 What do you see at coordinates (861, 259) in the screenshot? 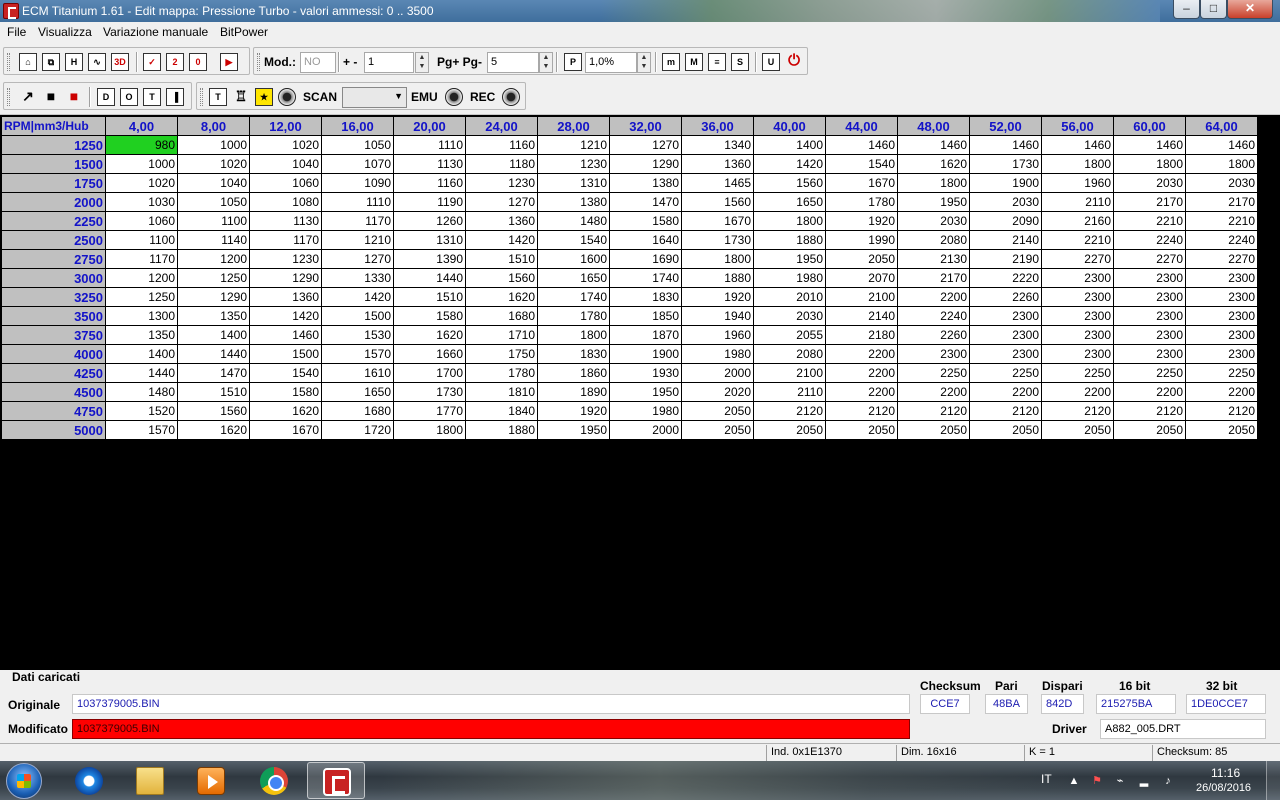
I see `map-cell: 2050` at bounding box center [861, 259].